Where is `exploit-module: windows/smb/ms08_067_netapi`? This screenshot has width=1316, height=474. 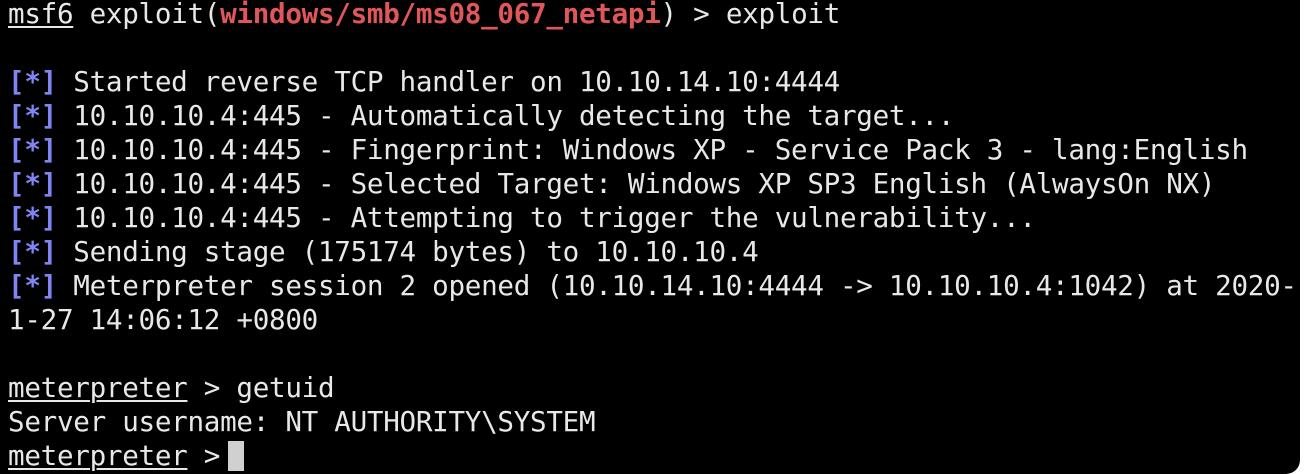 exploit-module: windows/smb/ms08_067_netapi is located at coordinates (440, 15).